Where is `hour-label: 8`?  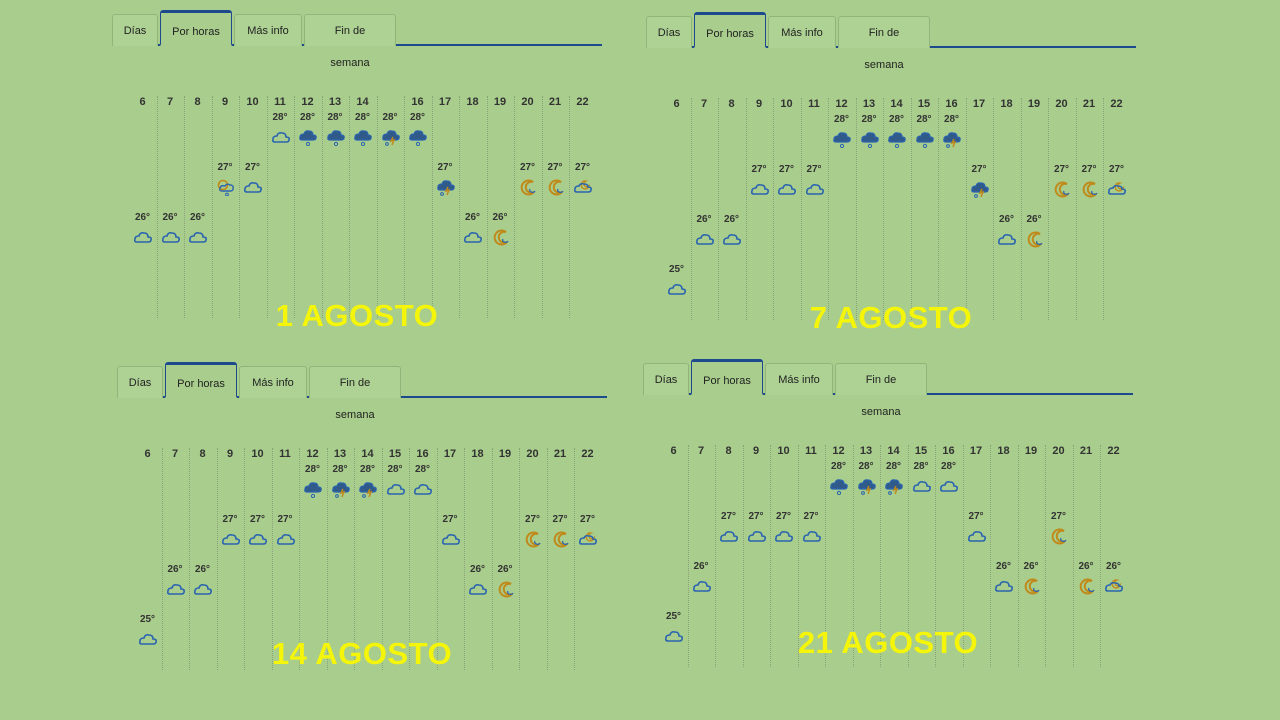
hour-label: 8 is located at coordinates (202, 454).